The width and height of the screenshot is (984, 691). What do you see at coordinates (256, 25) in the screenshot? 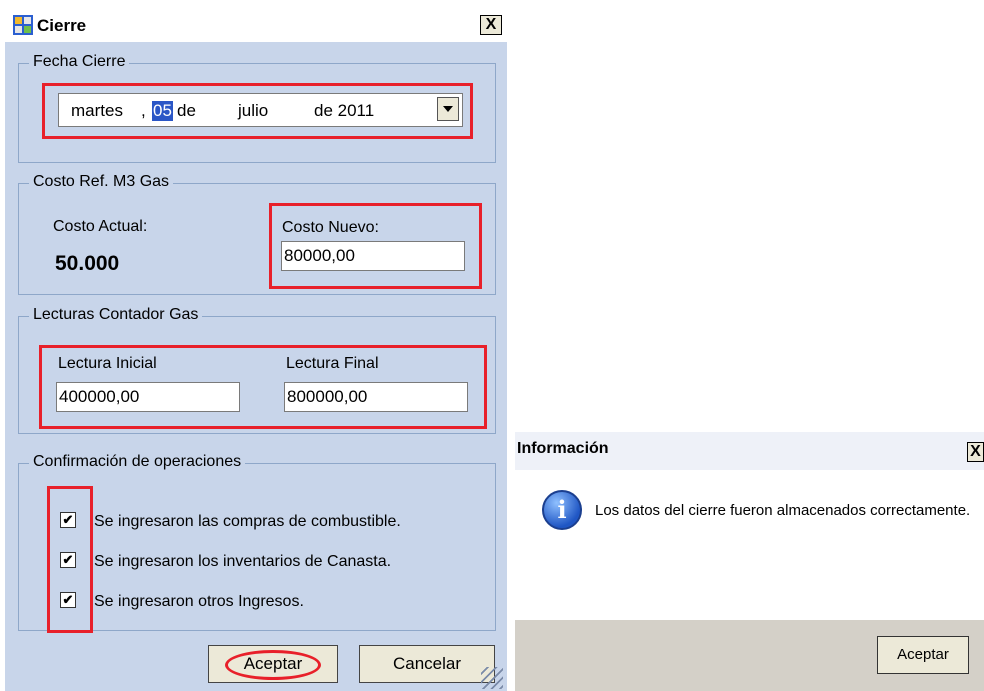
I see `title-bar: Cierre X` at bounding box center [256, 25].